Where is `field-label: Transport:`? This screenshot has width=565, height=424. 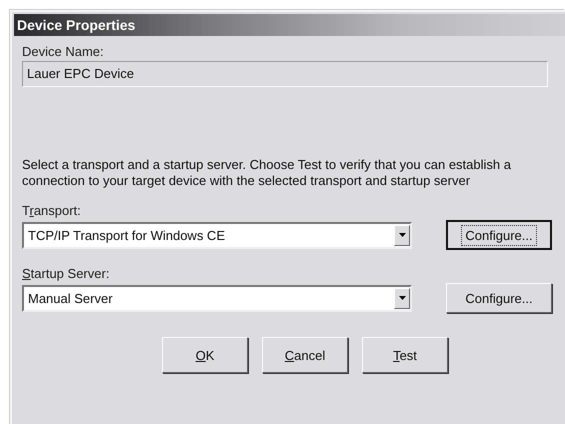
field-label: Transport: is located at coordinates (51, 210).